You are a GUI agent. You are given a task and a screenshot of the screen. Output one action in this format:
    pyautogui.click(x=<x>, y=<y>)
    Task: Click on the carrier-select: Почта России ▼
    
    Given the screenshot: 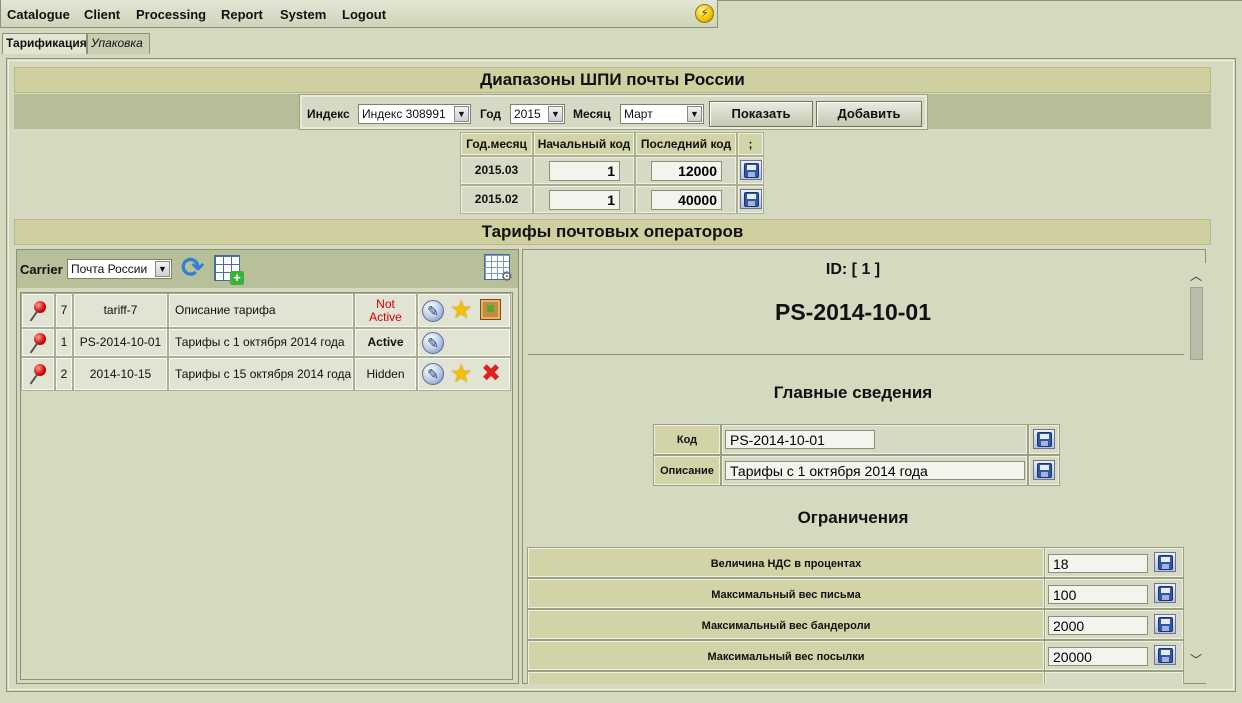 What is the action you would take?
    pyautogui.click(x=119, y=269)
    